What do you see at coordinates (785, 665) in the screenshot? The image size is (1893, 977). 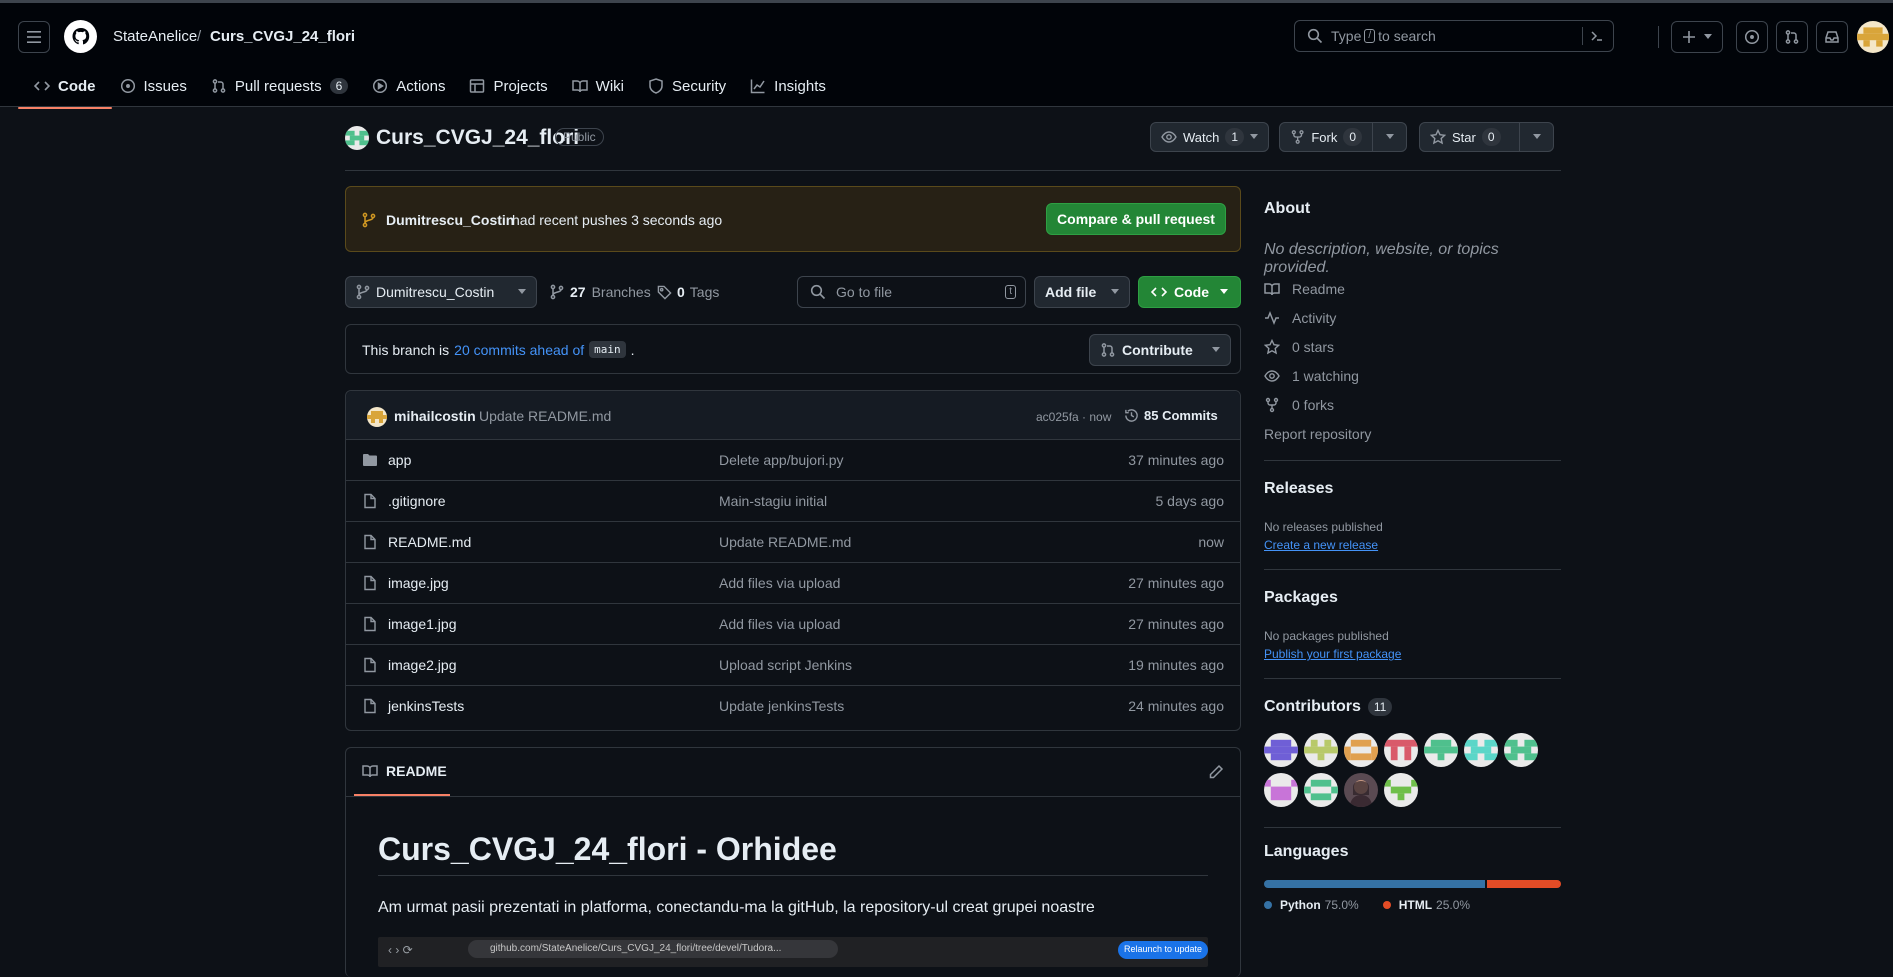 I see `file-commit-message: Upload script Jenkins` at bounding box center [785, 665].